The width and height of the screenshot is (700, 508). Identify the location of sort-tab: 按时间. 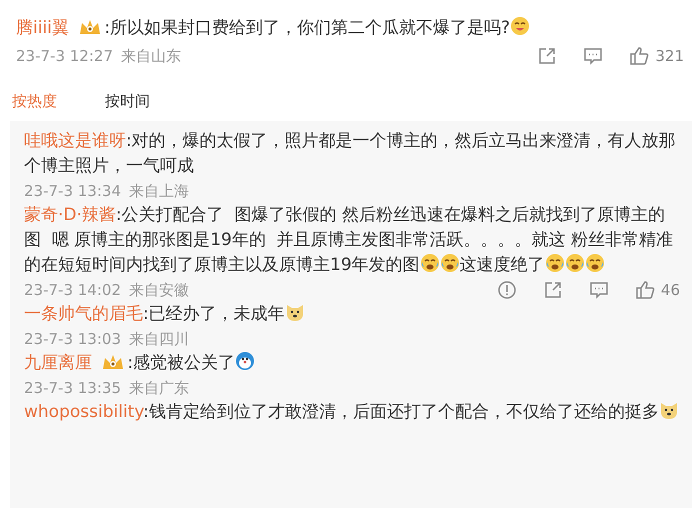
(127, 101).